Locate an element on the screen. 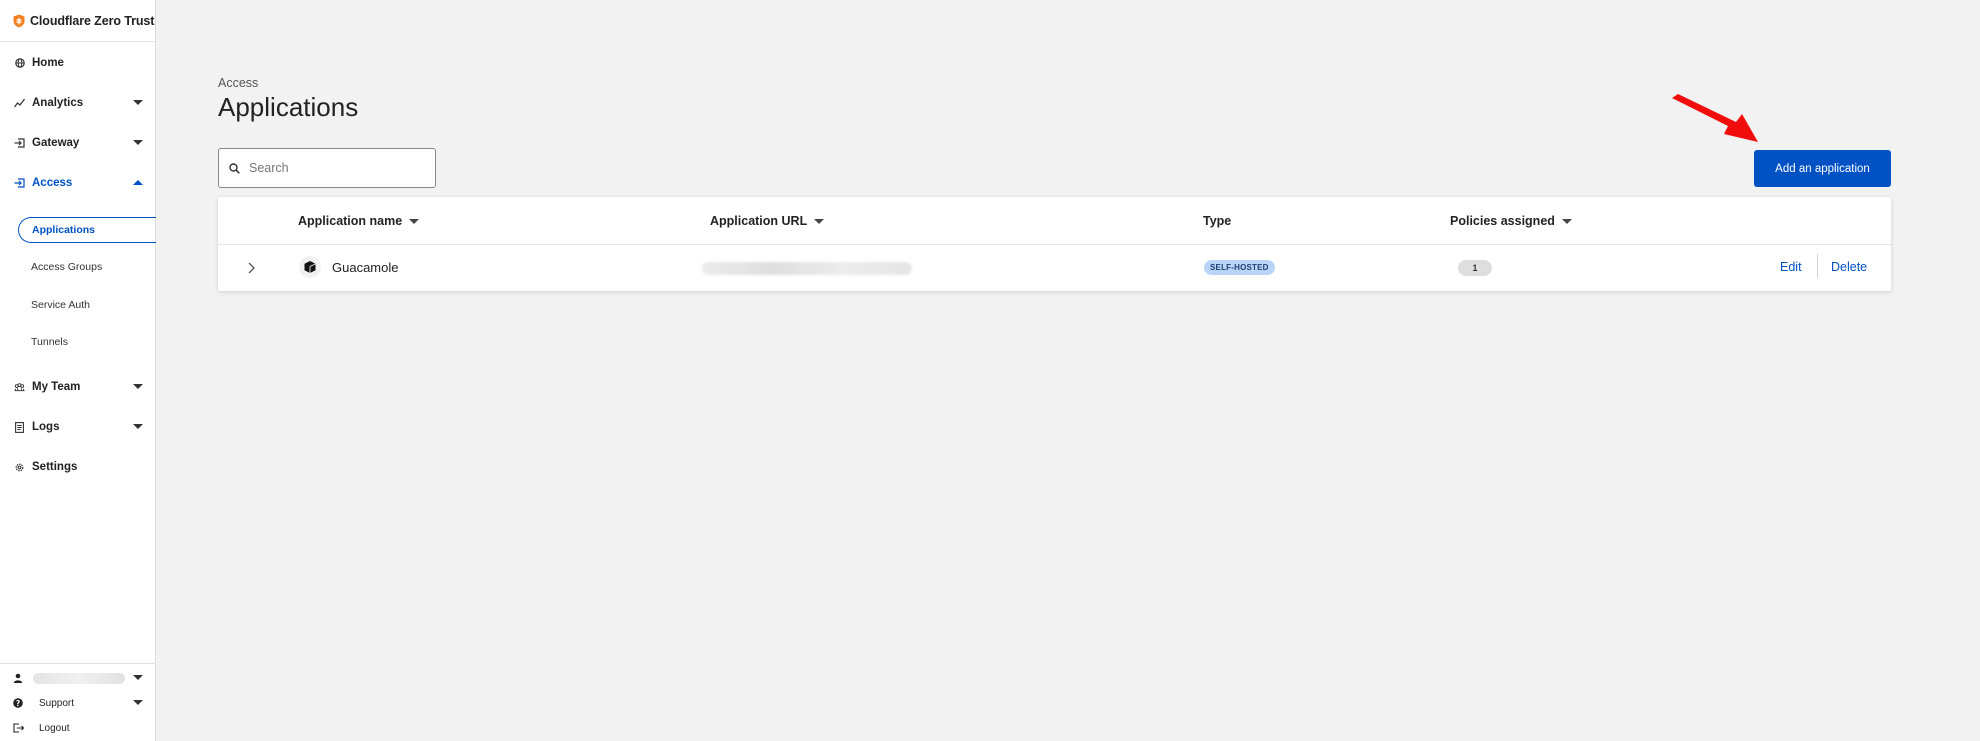  chart-line-icon is located at coordinates (19, 103).